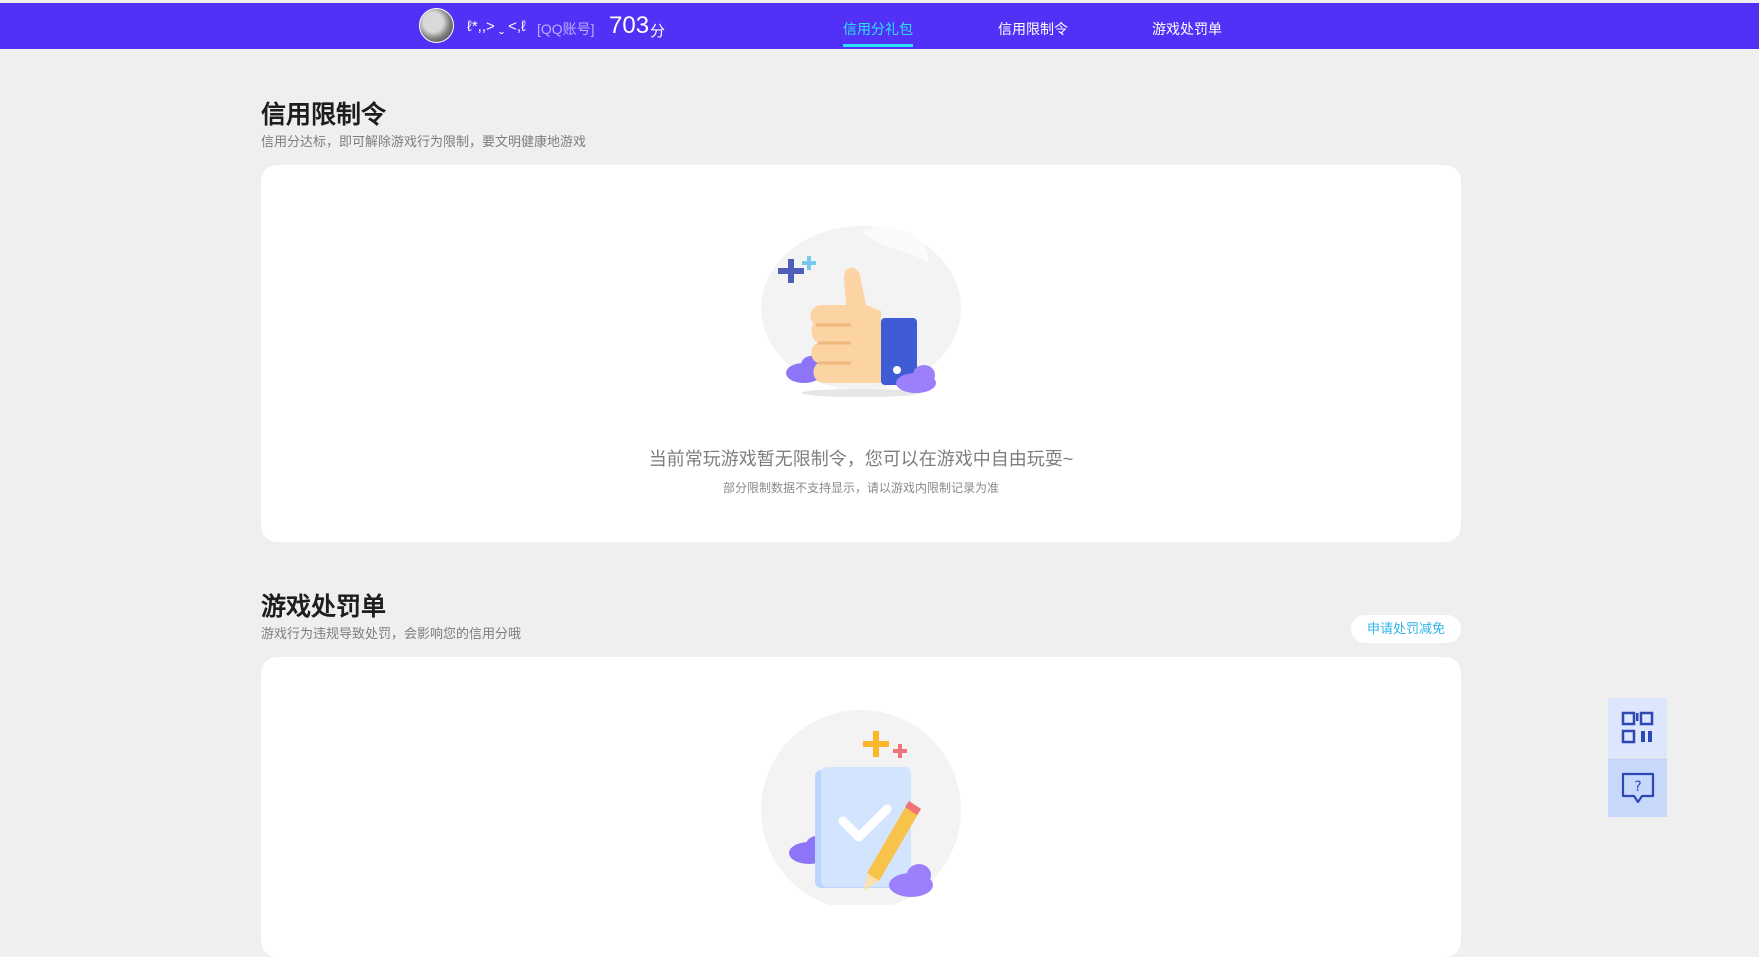  I want to click on score-unit: 分, so click(658, 31).